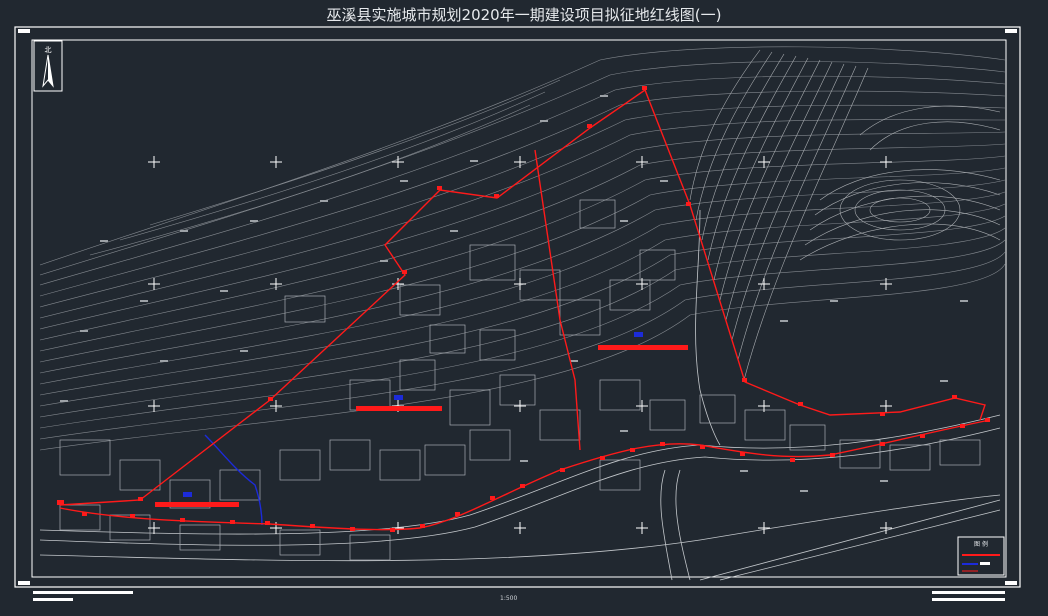  Describe the element at coordinates (981, 556) in the screenshot. I see `legend-box: 图 例` at that location.